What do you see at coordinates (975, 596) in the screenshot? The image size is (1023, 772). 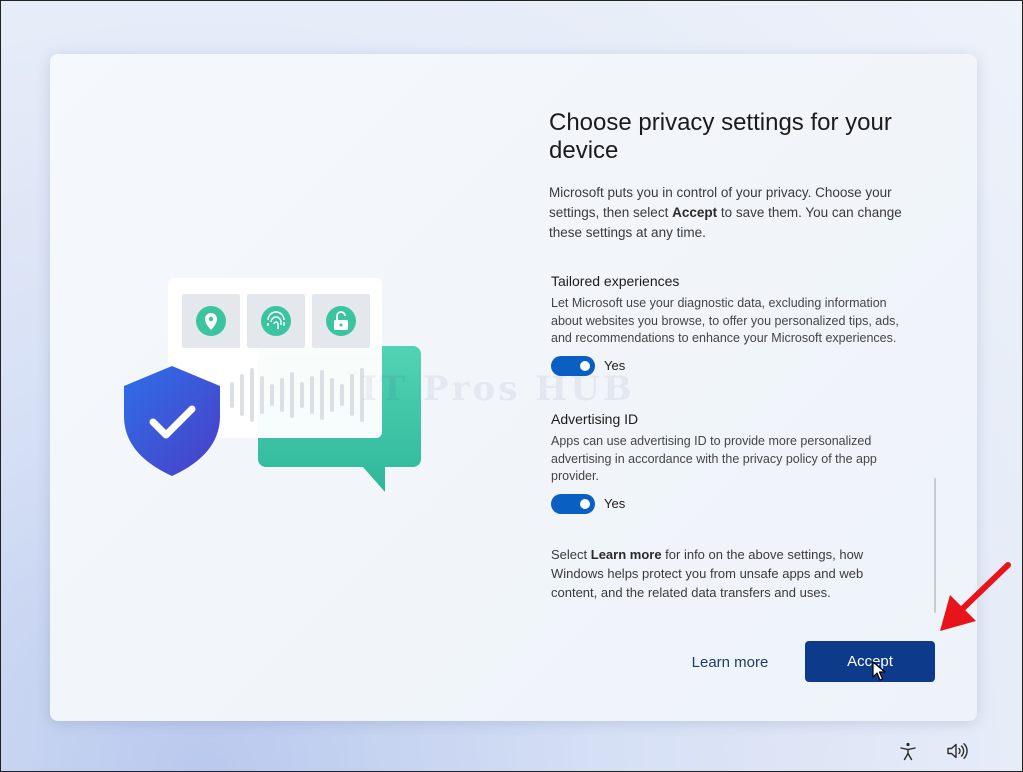 I see `annotation-arrow-icon` at bounding box center [975, 596].